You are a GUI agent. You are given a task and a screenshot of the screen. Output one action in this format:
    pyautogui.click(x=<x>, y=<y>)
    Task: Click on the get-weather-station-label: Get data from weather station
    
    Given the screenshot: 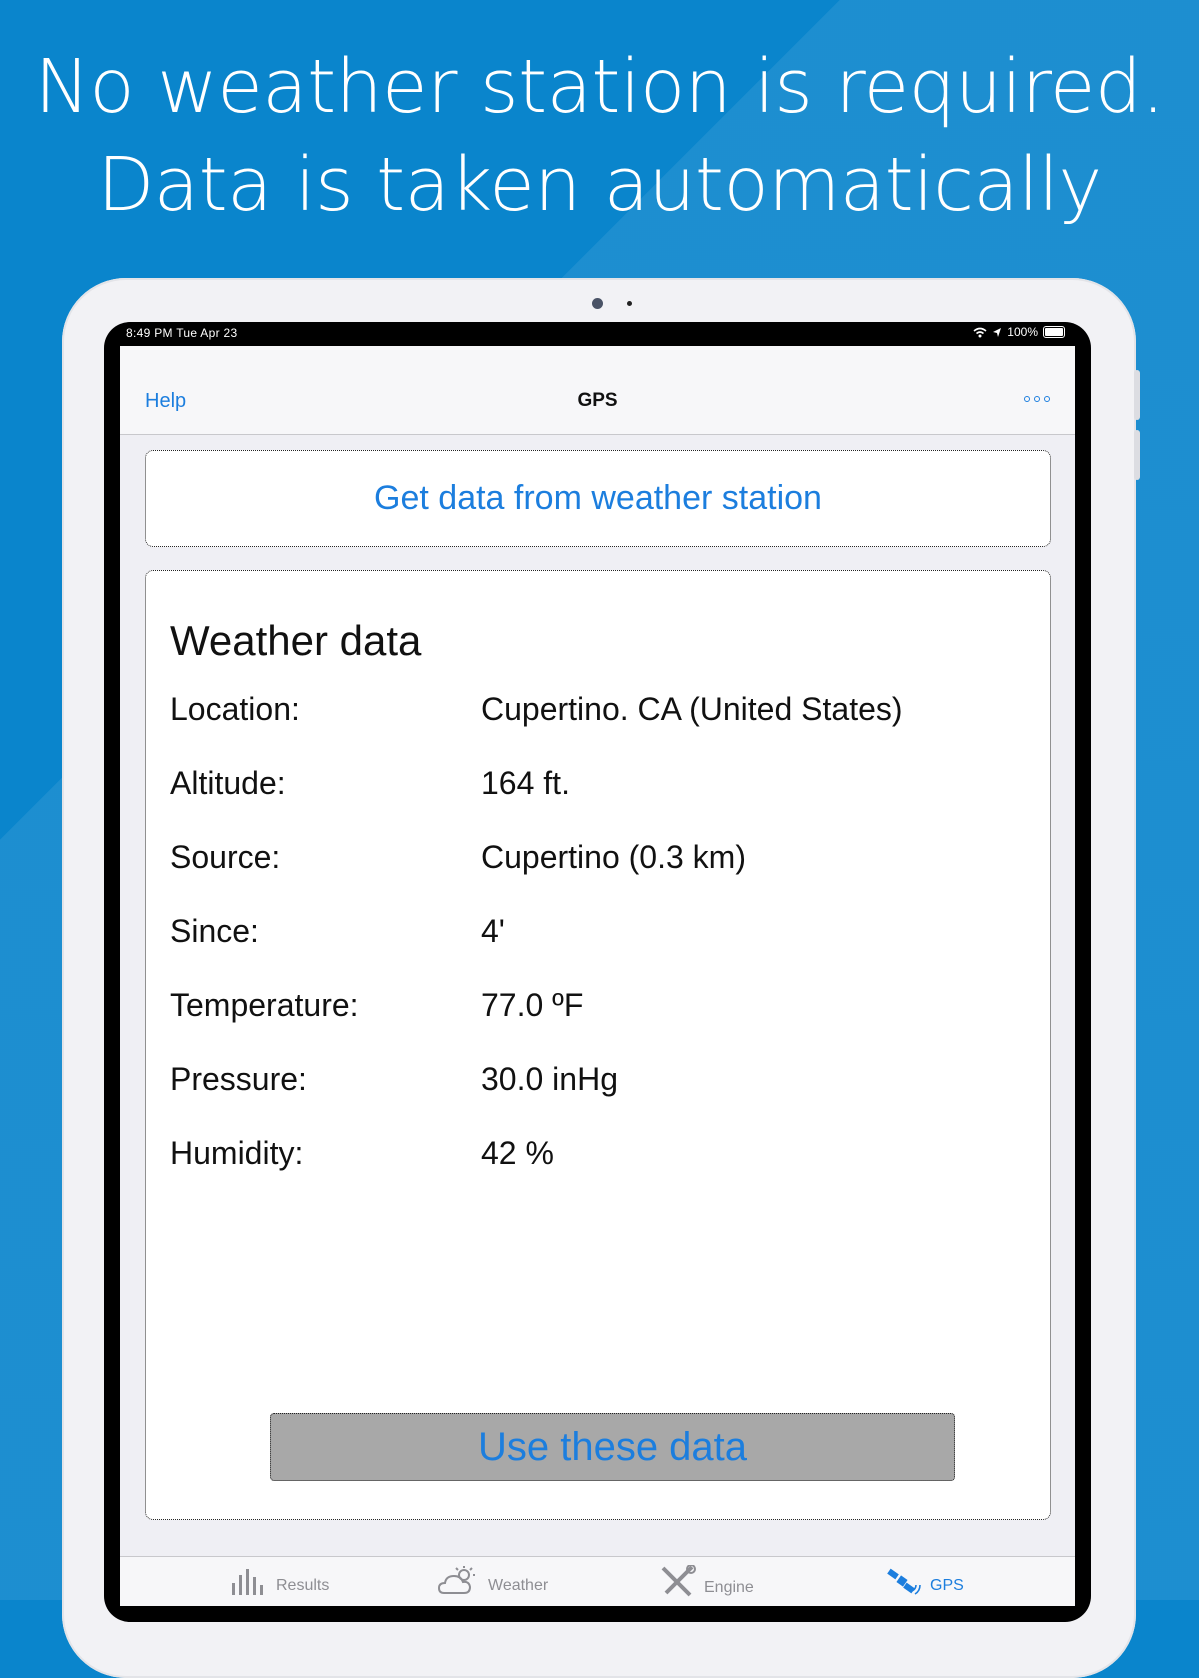 What is the action you would take?
    pyautogui.click(x=598, y=498)
    